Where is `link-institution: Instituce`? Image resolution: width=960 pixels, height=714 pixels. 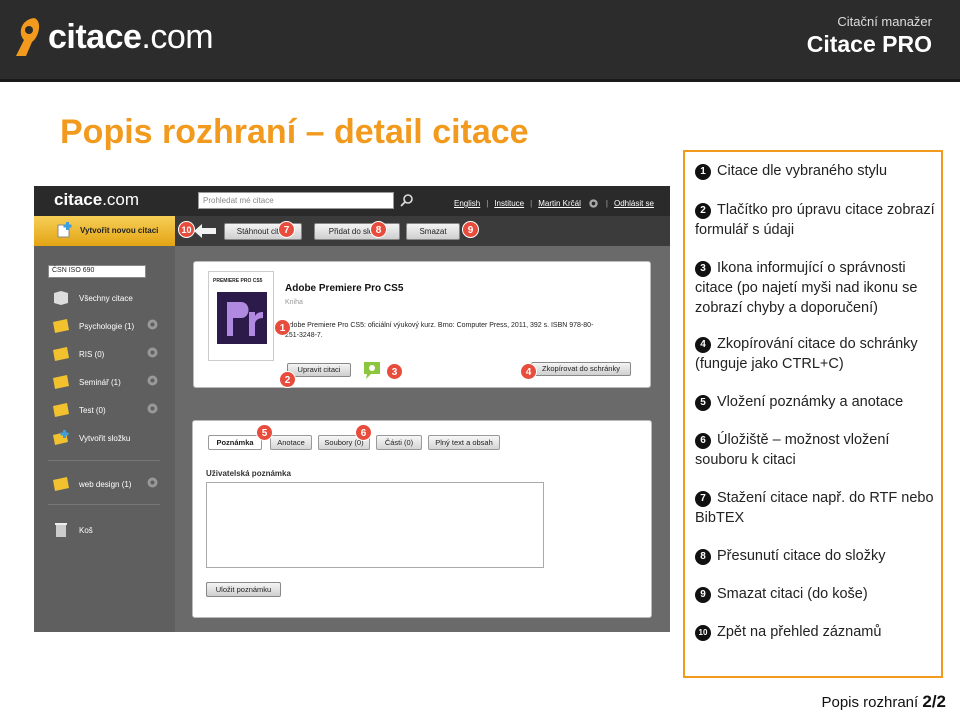 link-institution: Instituce is located at coordinates (509, 203).